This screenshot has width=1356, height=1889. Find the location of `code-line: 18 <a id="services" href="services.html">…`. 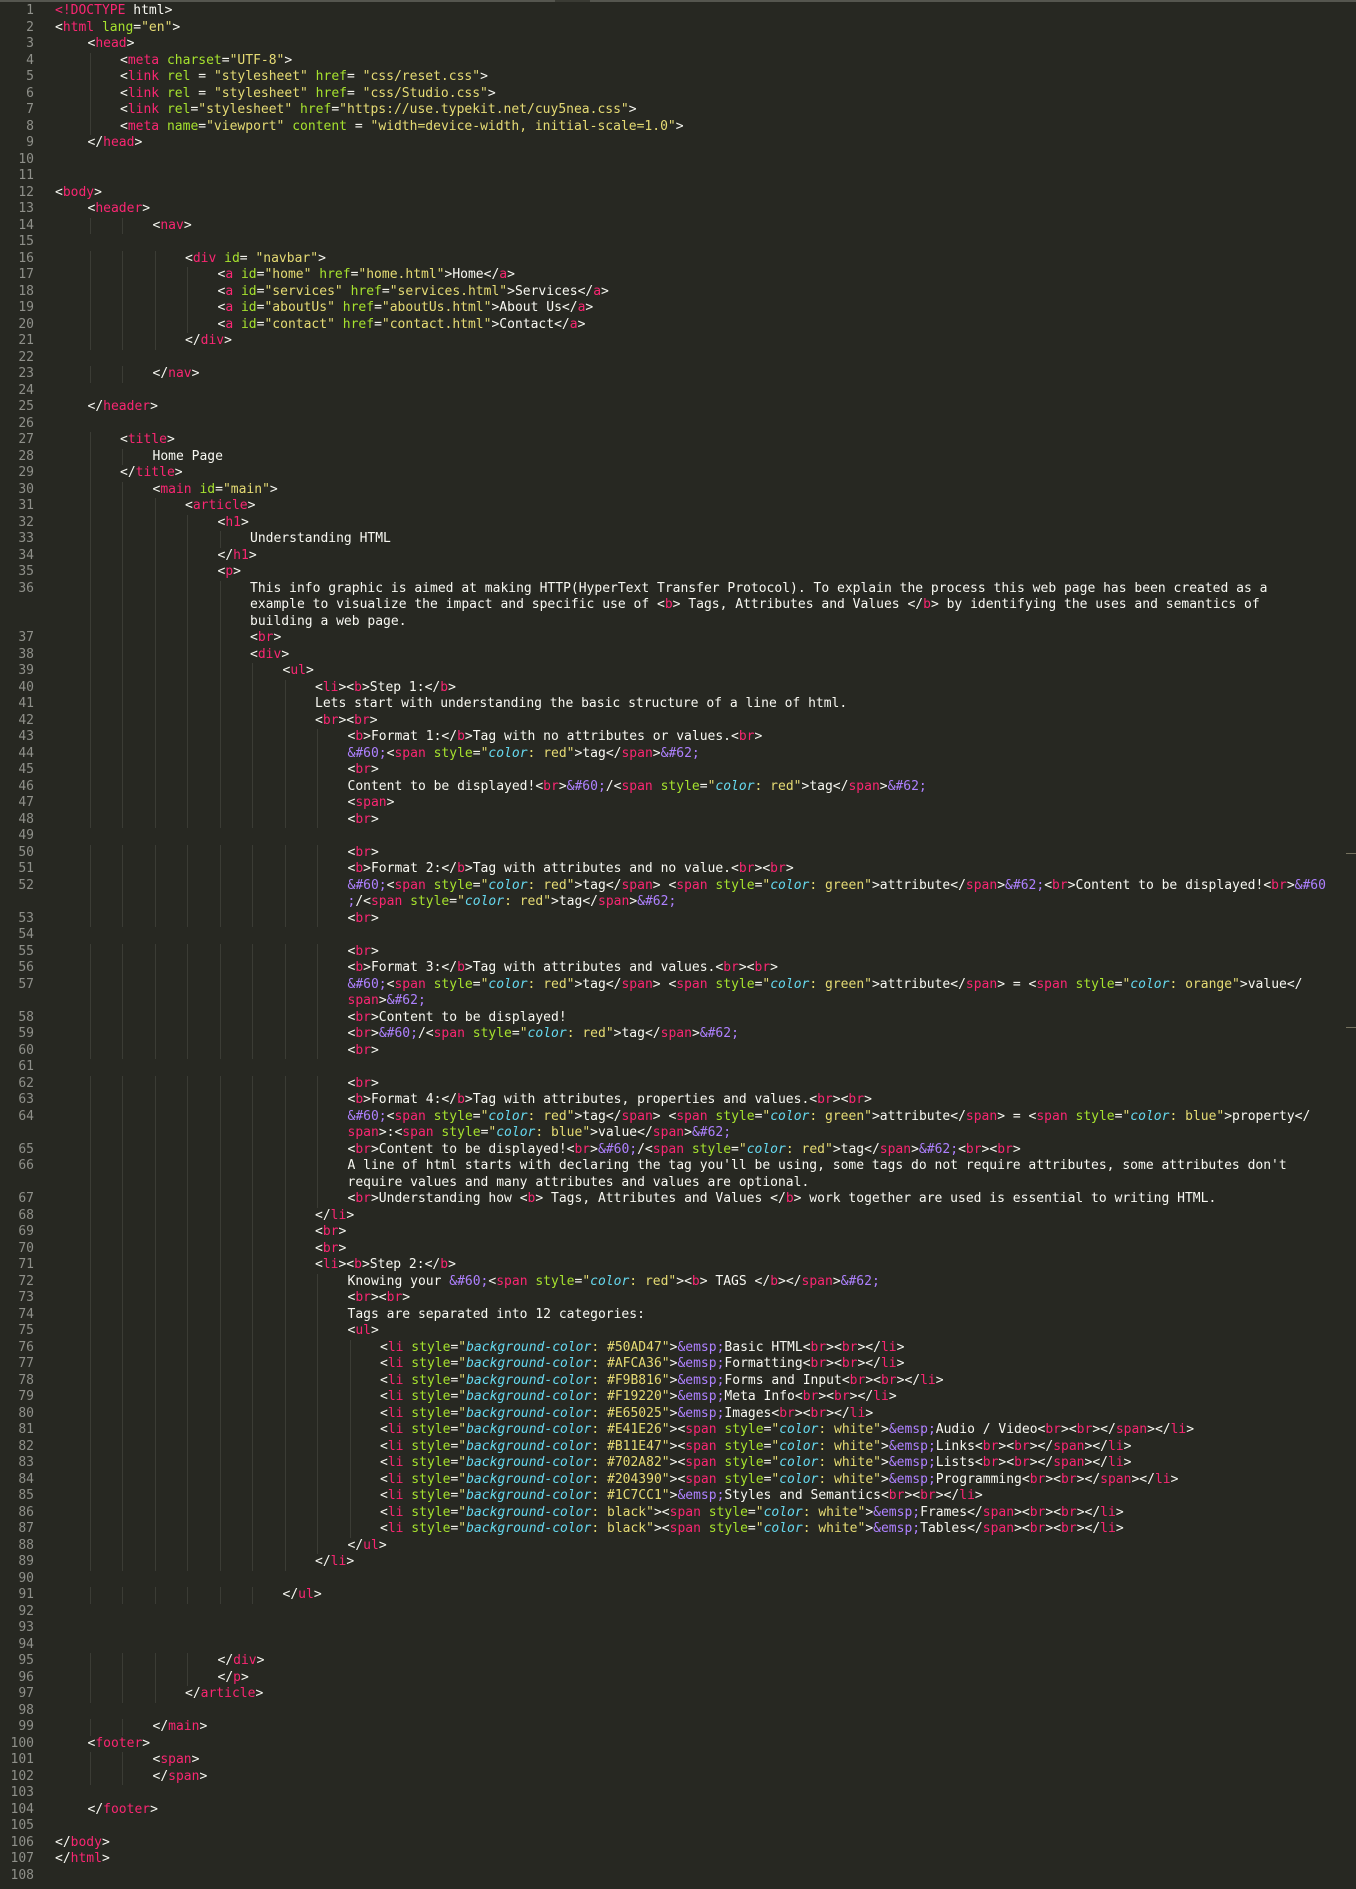

code-line: 18 <a id="services" href="services.html">… is located at coordinates (678, 291).